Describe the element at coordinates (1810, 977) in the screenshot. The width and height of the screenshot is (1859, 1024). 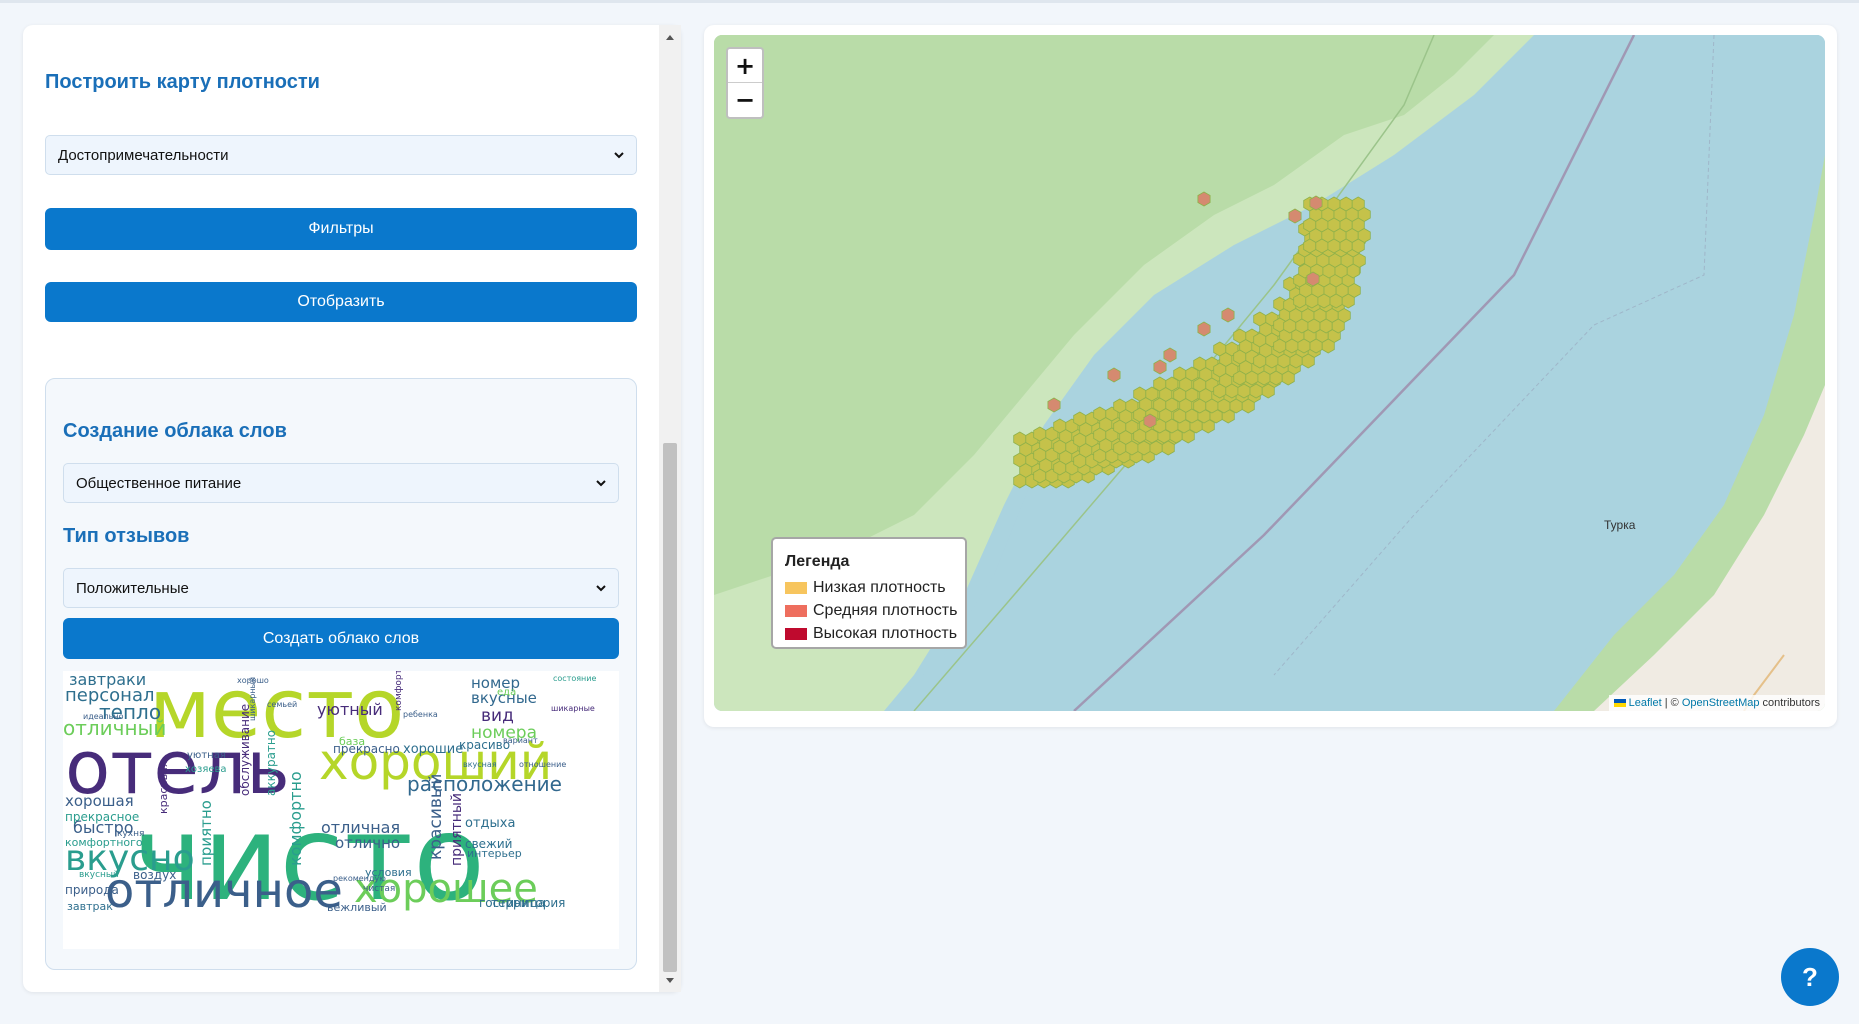
I see `help-button: ?` at that location.